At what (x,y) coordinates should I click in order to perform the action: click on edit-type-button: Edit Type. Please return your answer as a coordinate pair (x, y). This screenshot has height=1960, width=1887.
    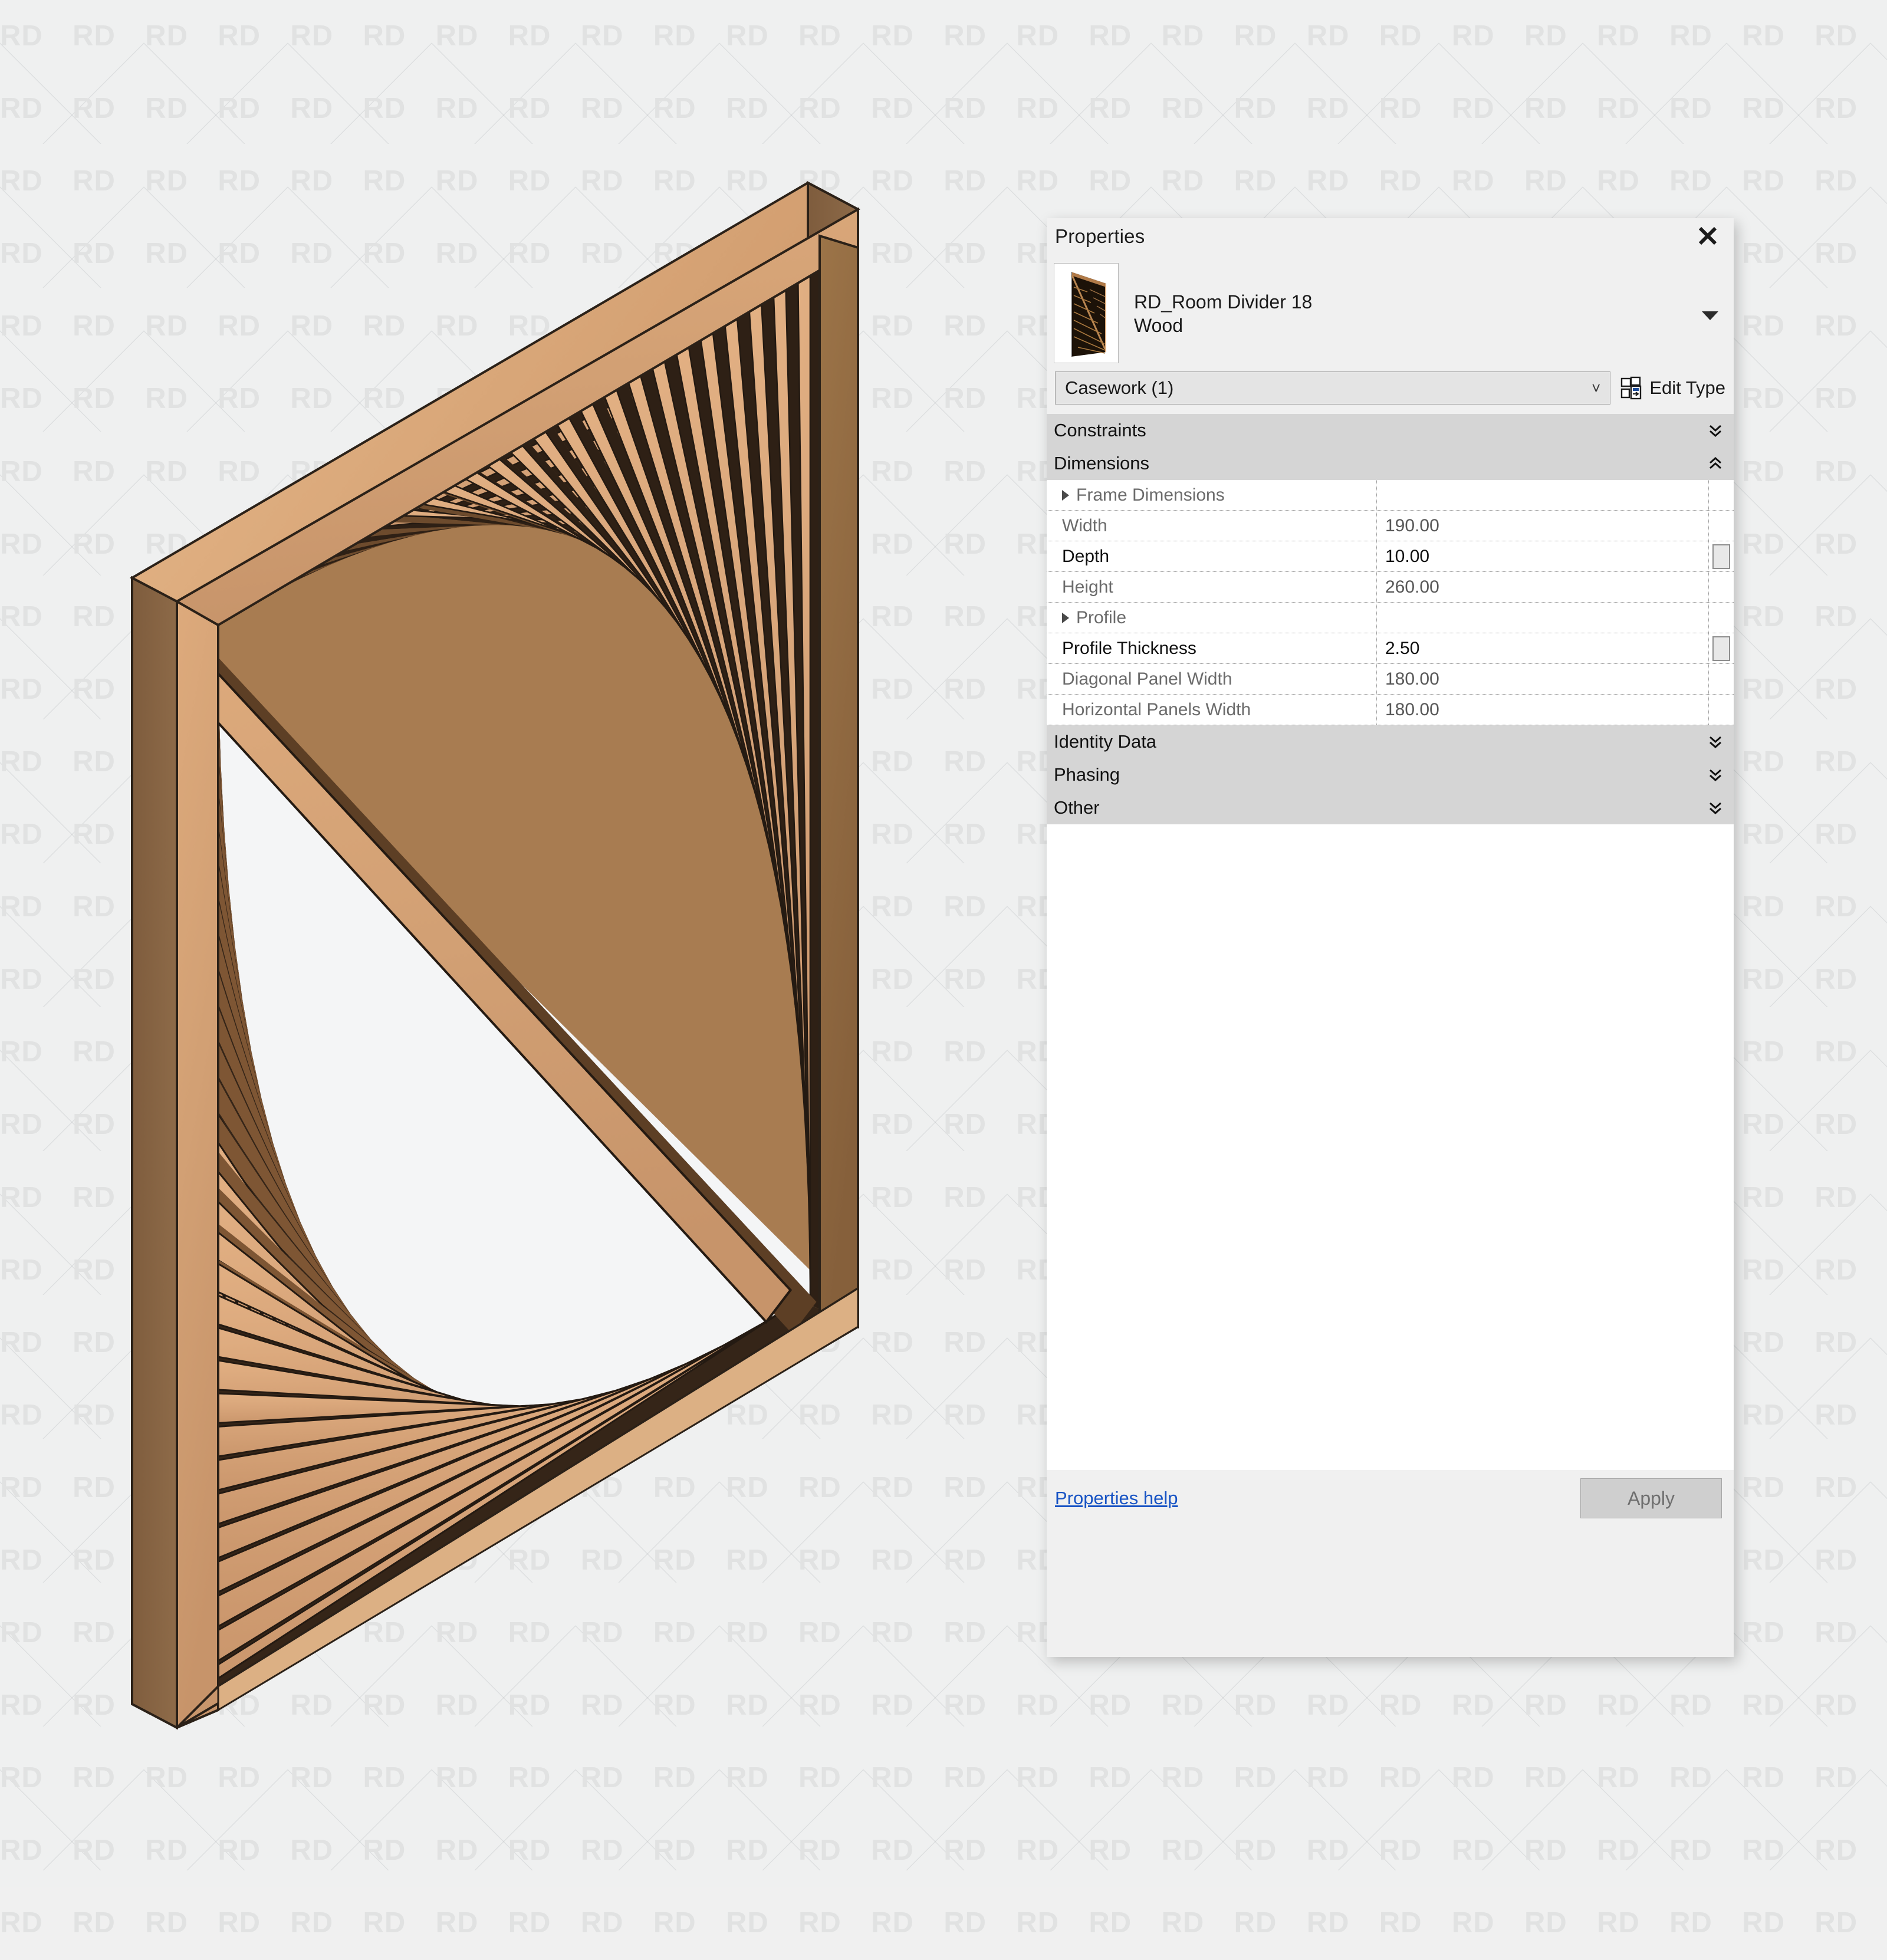
    Looking at the image, I should click on (1672, 388).